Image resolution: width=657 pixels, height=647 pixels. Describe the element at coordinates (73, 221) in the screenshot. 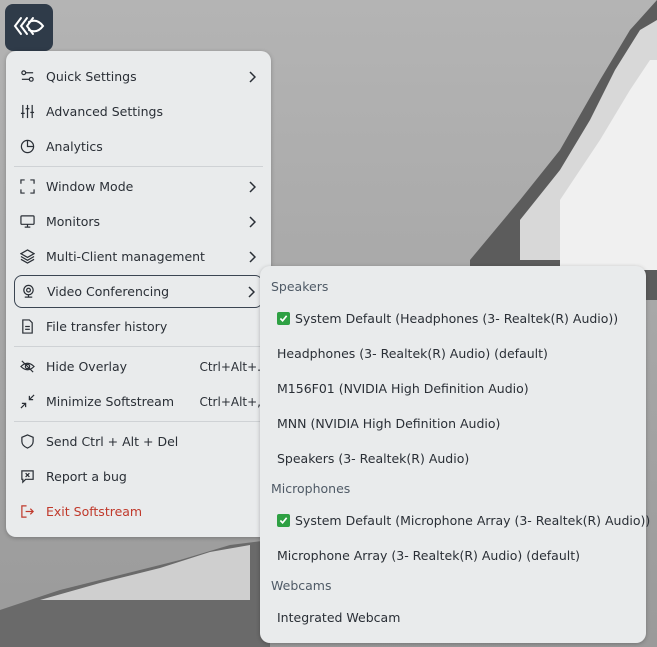

I see `menu-item-label: Monitors` at that location.